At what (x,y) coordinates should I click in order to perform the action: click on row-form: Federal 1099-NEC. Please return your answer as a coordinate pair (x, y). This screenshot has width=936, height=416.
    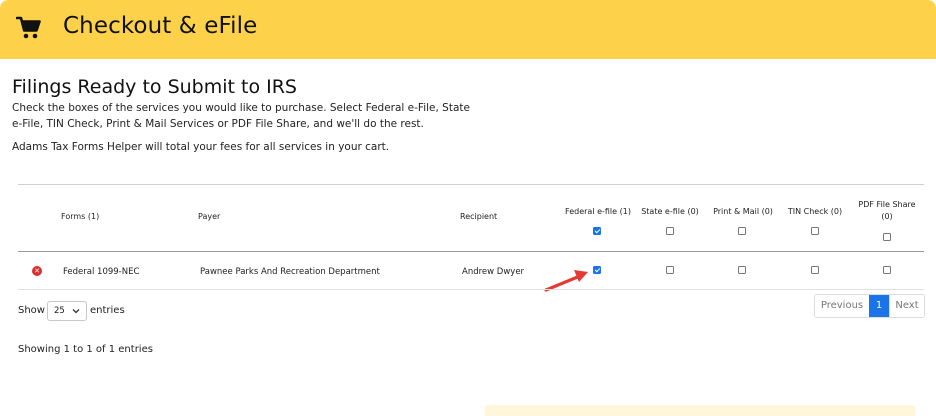
    Looking at the image, I should click on (101, 272).